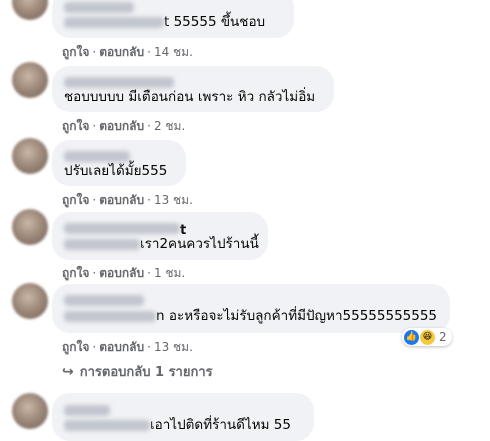 This screenshot has width=490, height=441. I want to click on comment-actions: ถูกใจ · ตอบกลับ · 2 ชม., so click(124, 126).